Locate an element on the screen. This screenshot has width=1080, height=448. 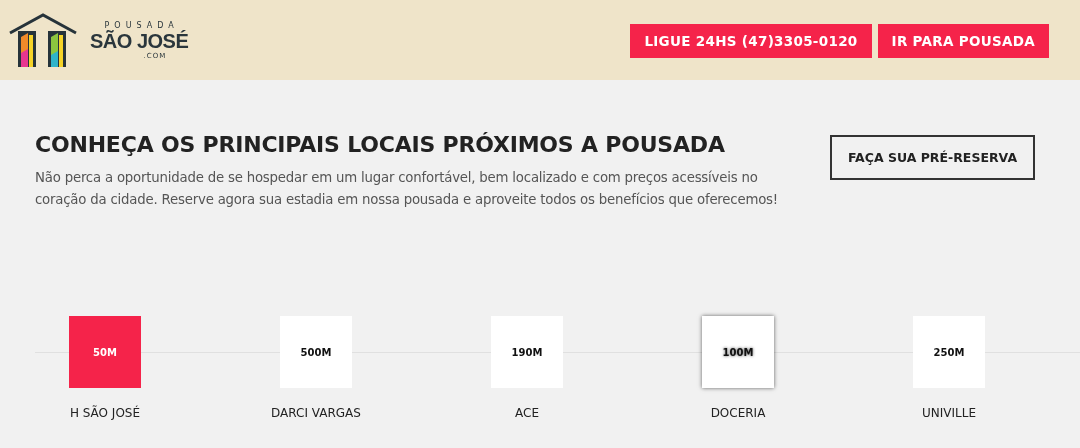
place-name: UNIVILLE is located at coordinates (949, 413).